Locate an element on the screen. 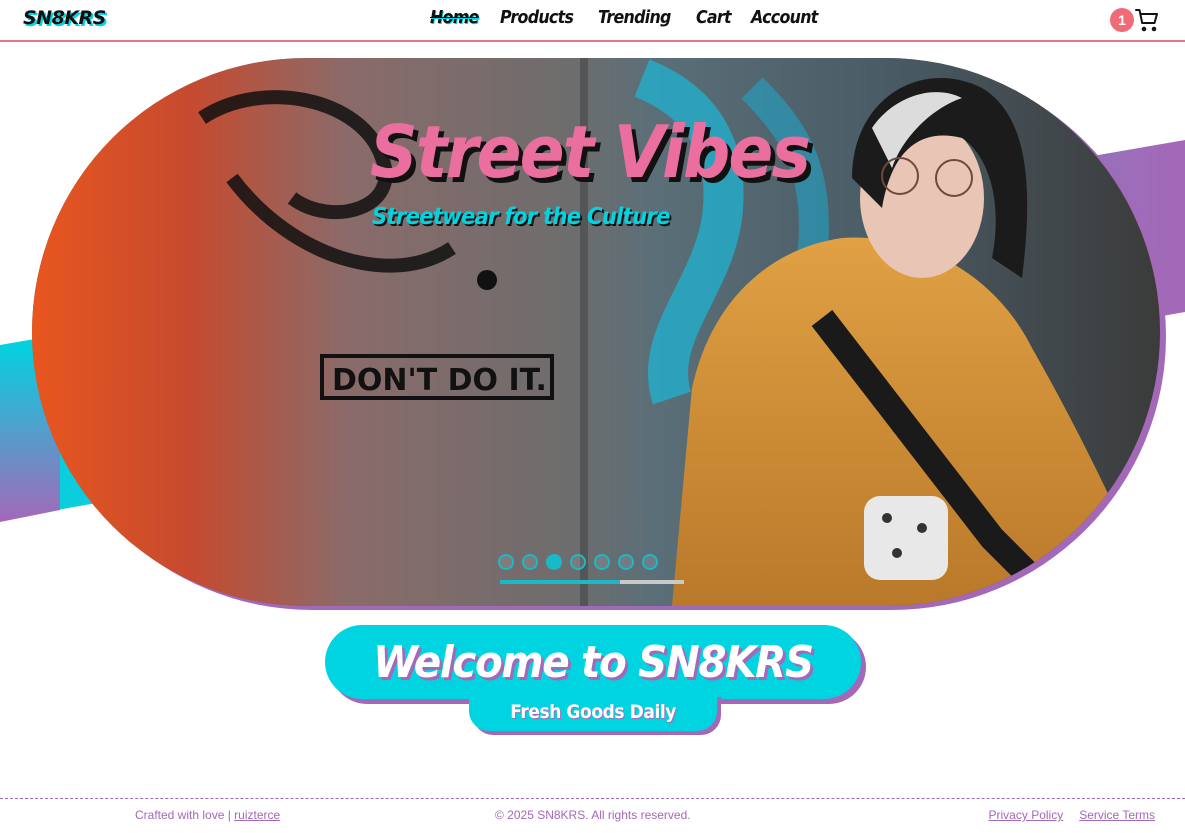 The width and height of the screenshot is (1185, 833). nav-products-link: Products is located at coordinates (537, 17).